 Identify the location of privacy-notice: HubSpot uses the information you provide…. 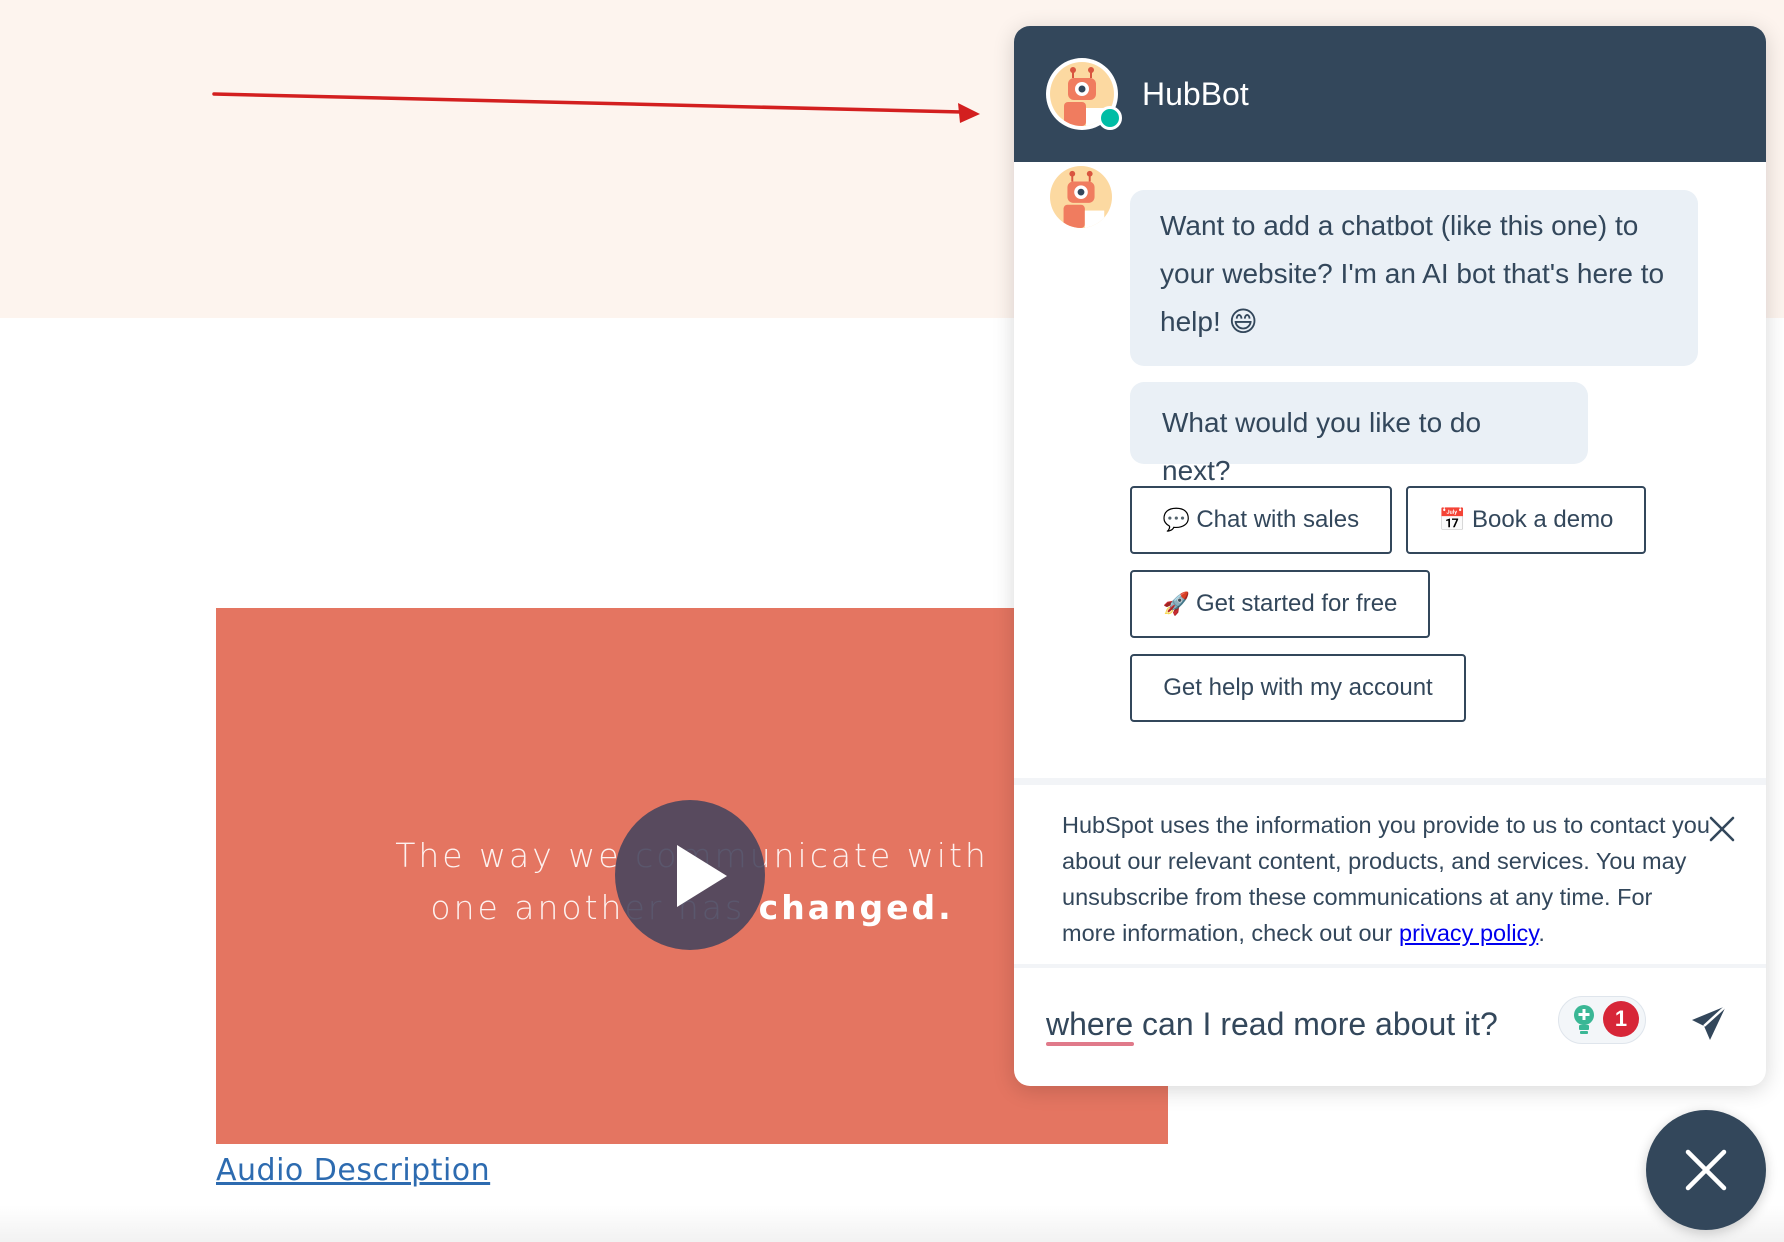
(1390, 873).